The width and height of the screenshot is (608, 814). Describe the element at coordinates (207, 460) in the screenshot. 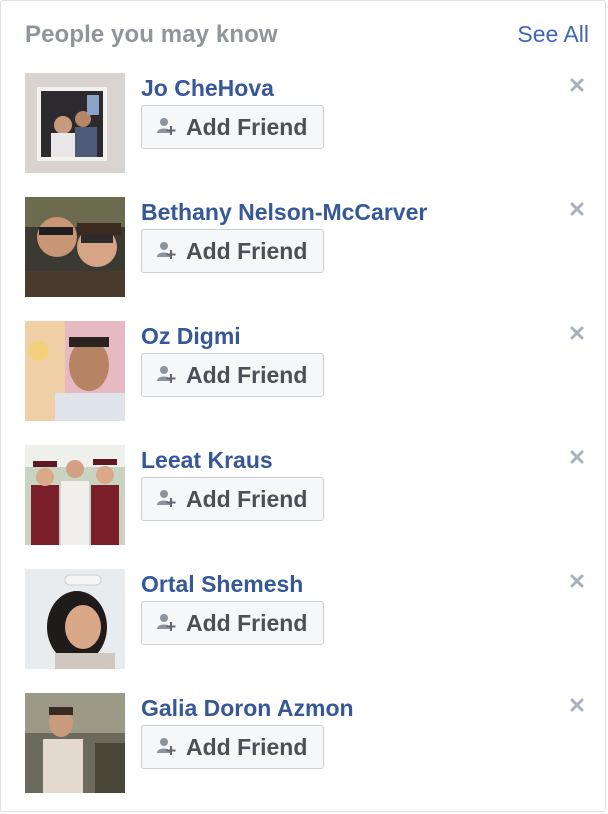

I see `person-name: Leeat Kraus` at that location.